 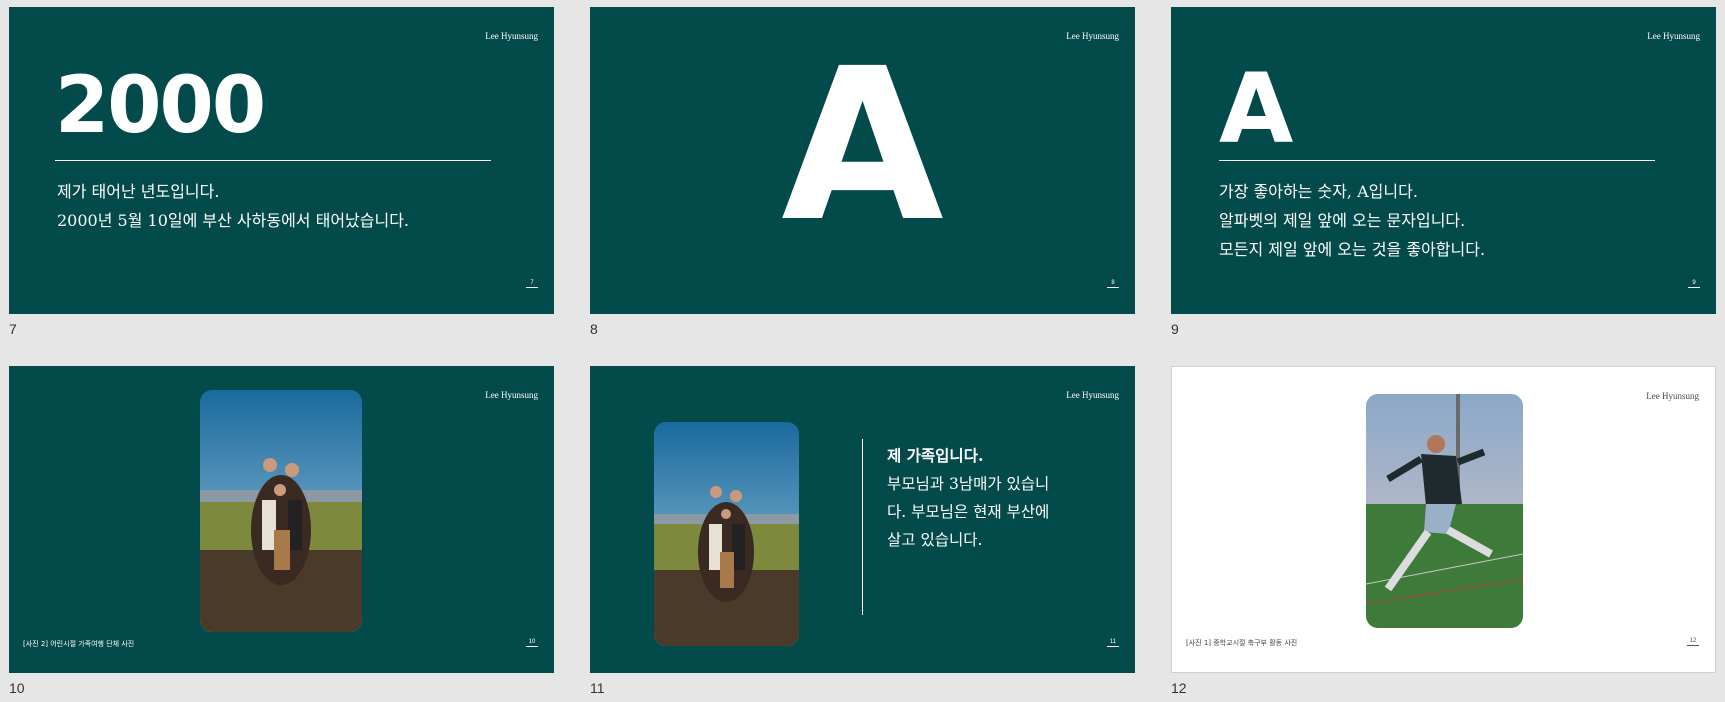 What do you see at coordinates (1242, 643) in the screenshot?
I see `photo-caption: [사진 1] 중학교시절 축구부 활동 사진` at bounding box center [1242, 643].